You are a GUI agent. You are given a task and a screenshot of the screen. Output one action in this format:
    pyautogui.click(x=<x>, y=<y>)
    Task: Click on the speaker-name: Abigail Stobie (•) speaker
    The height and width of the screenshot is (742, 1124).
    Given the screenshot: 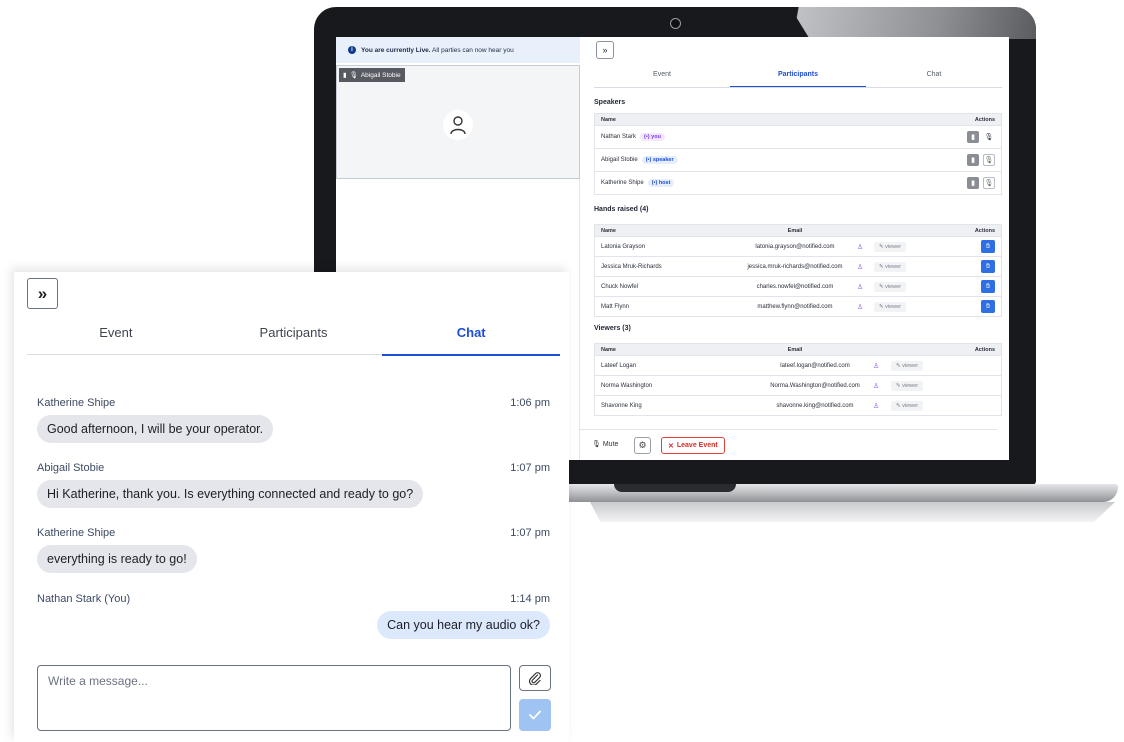 What is the action you would take?
    pyautogui.click(x=639, y=160)
    